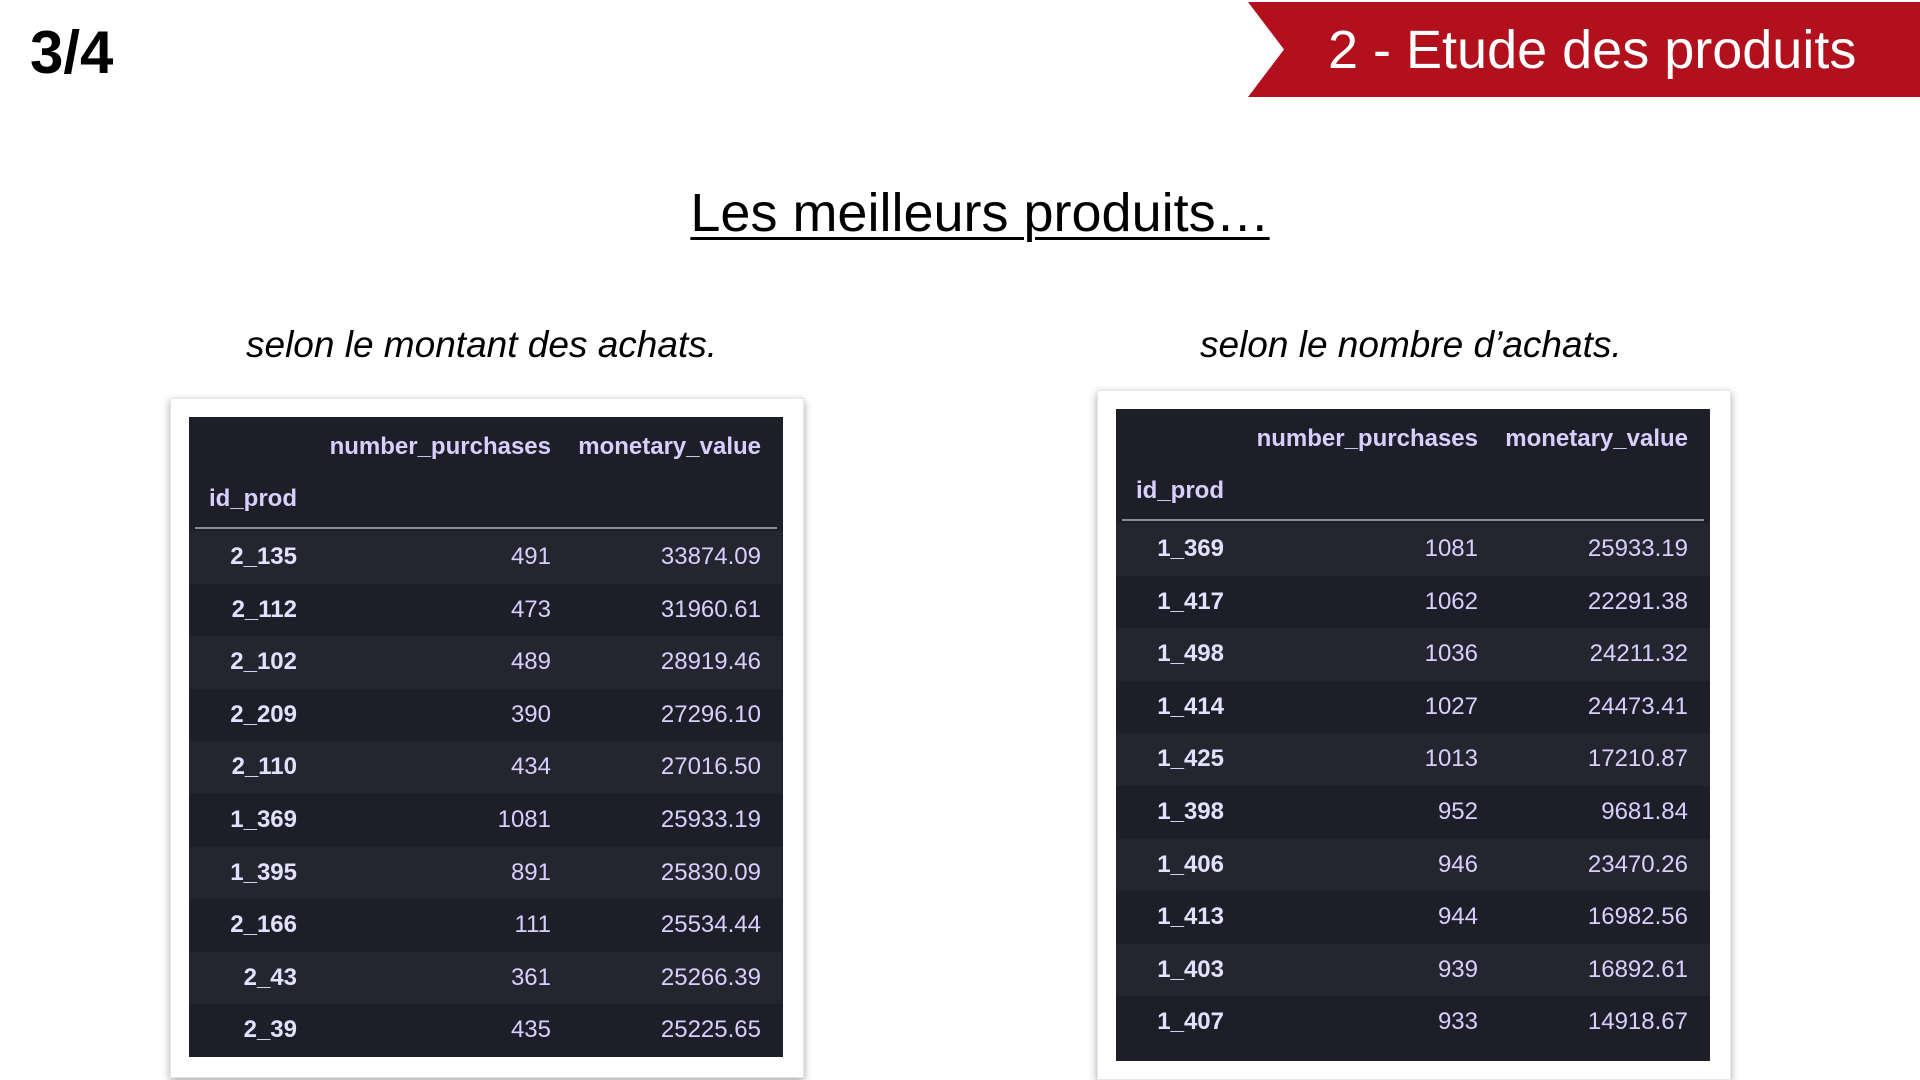 Image resolution: width=1920 pixels, height=1080 pixels. What do you see at coordinates (1413, 602) in the screenshot?
I see `table-row: 1_417 1062 22291.38` at bounding box center [1413, 602].